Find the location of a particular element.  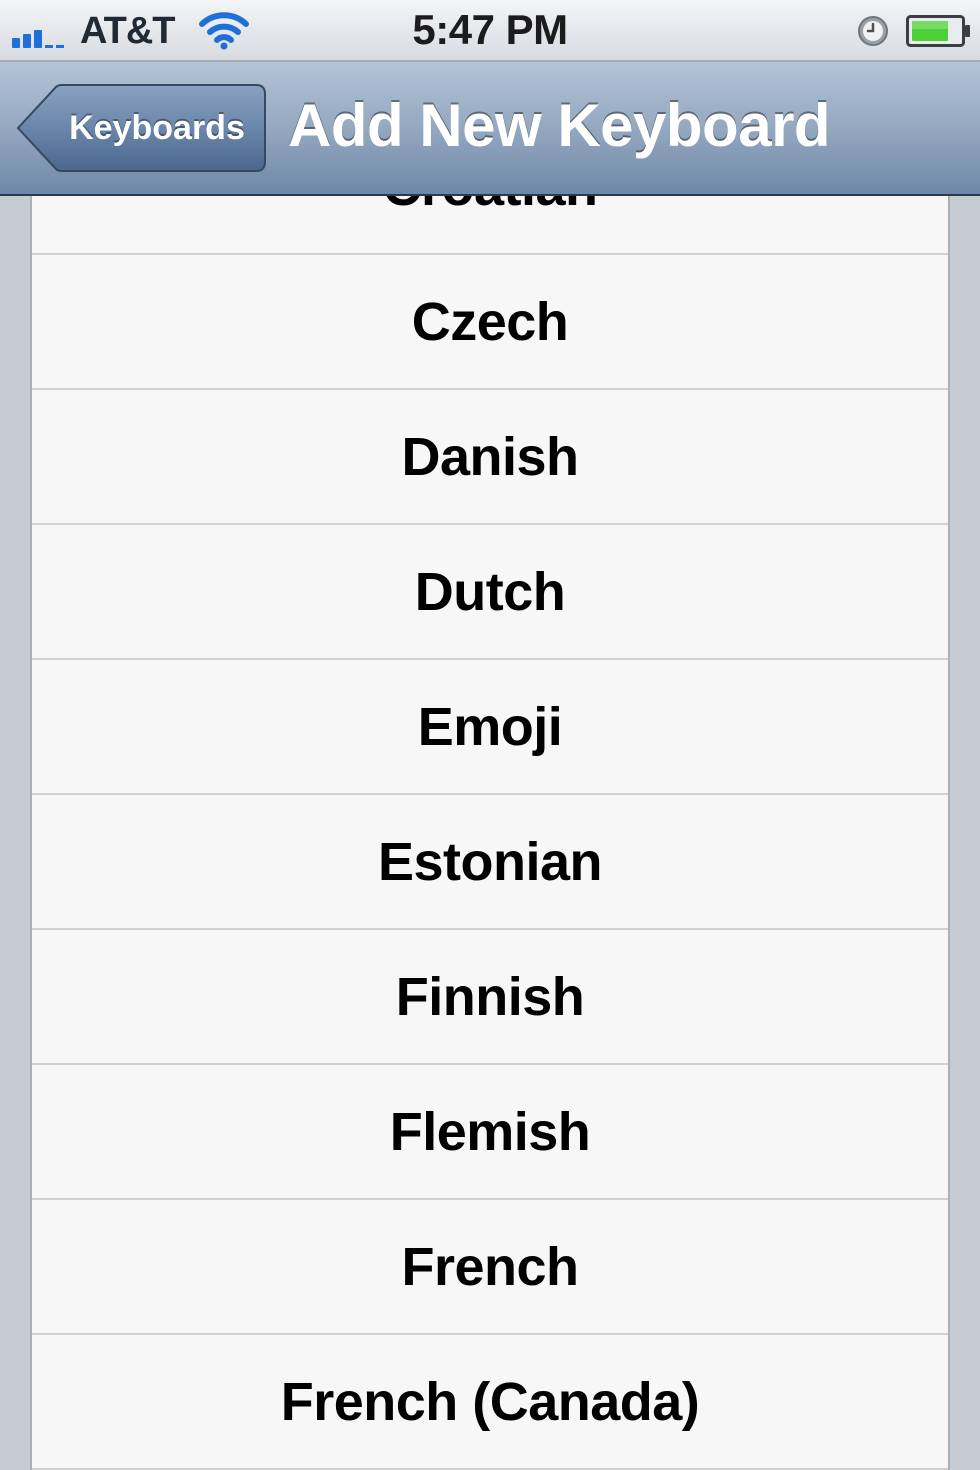

page-title: Add New Keyboard is located at coordinates (559, 125).